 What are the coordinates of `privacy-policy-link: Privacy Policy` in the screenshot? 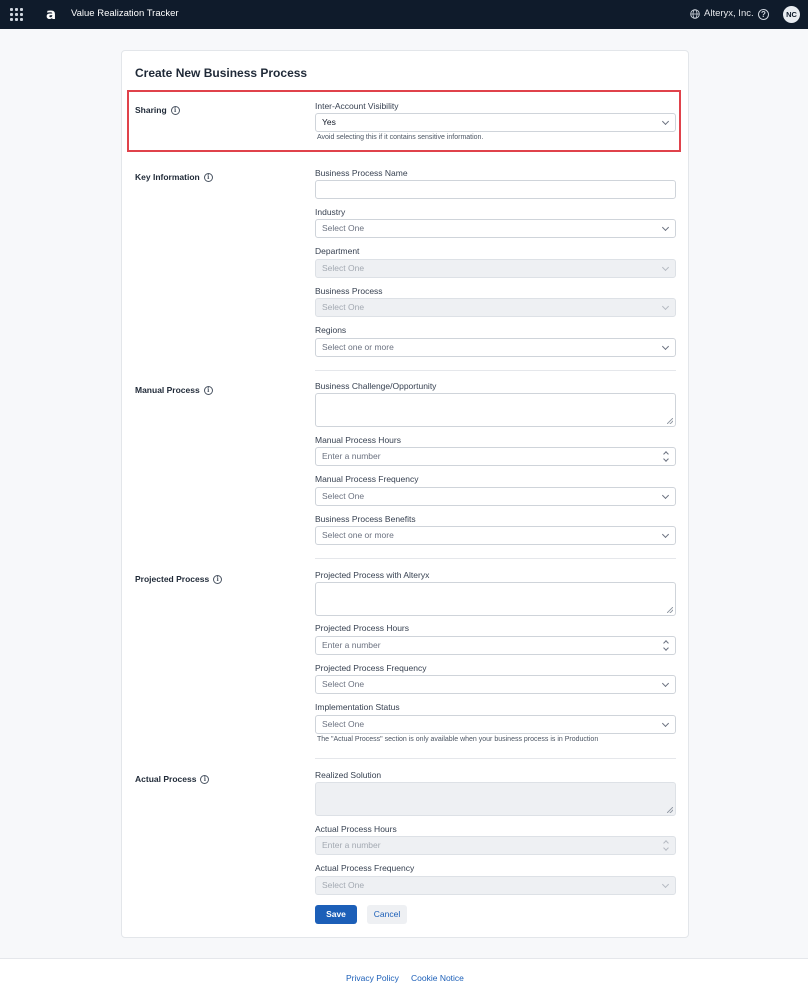 It's located at (372, 978).